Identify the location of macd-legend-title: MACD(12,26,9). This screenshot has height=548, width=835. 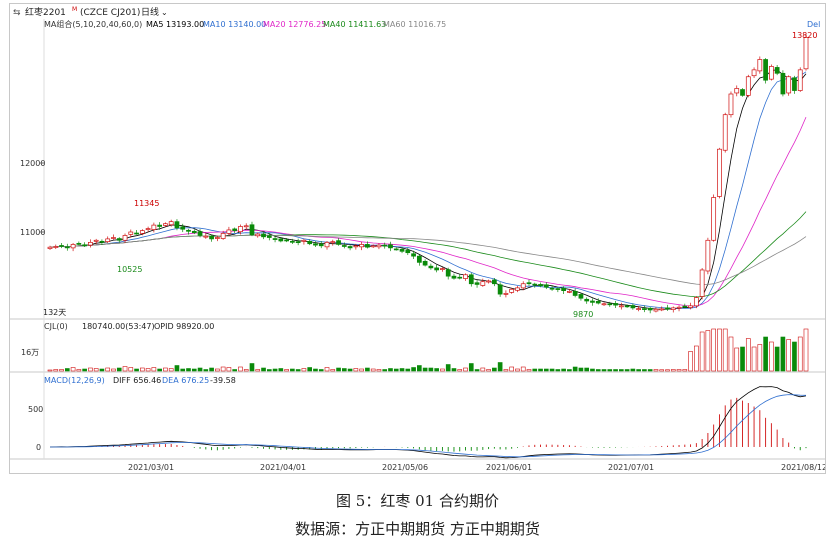
(74, 380).